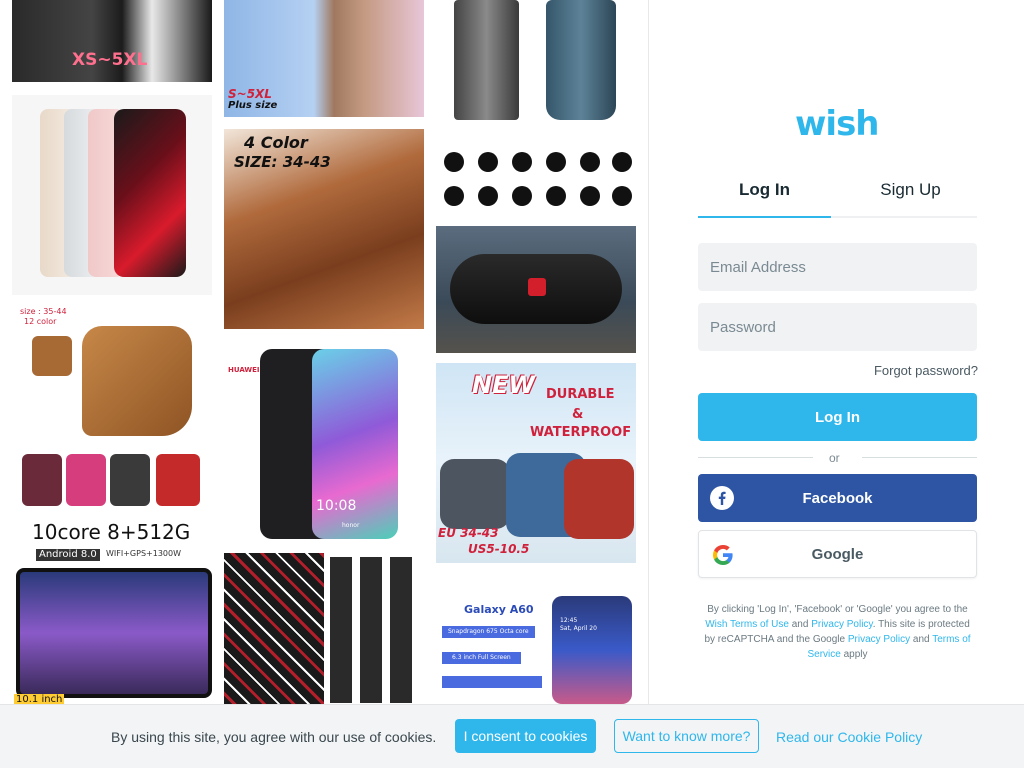 The height and width of the screenshot is (768, 1024). I want to click on extra-spec-label: WIFI+GPS+1300W, so click(144, 553).